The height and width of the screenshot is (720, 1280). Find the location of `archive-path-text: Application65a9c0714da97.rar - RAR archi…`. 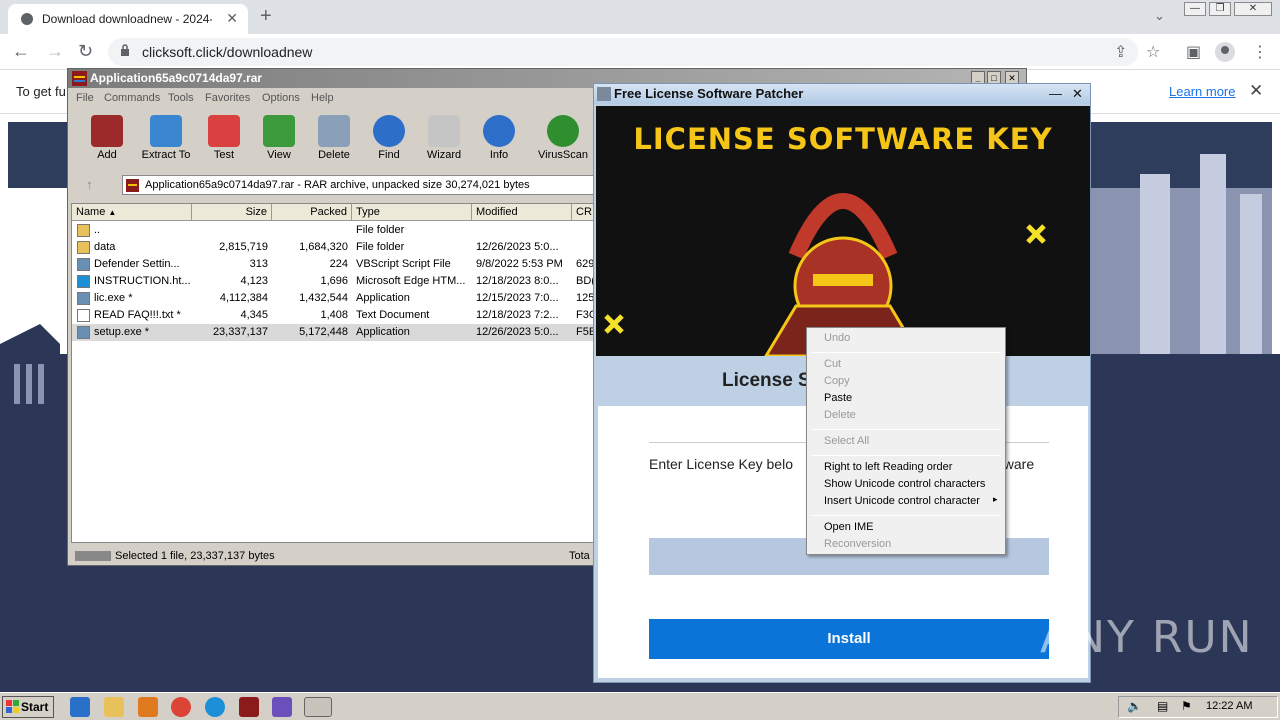

archive-path-text: Application65a9c0714da97.rar - RAR archi… is located at coordinates (337, 185).